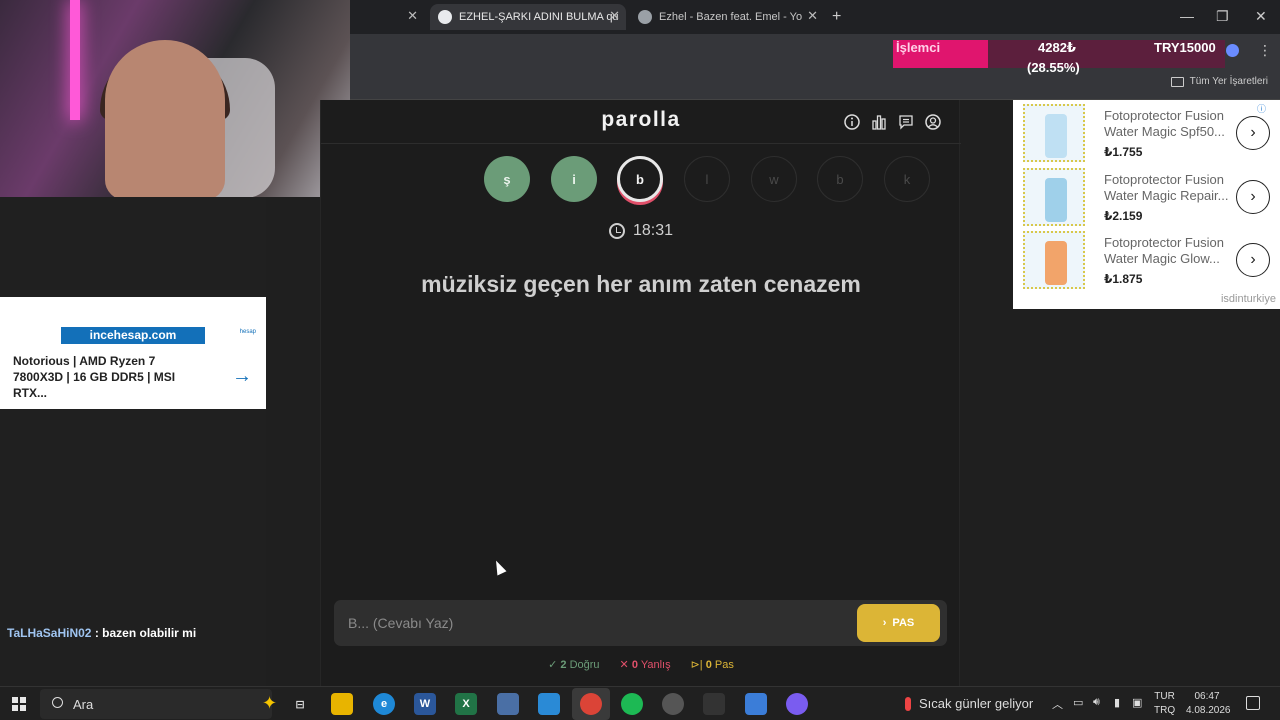 The height and width of the screenshot is (720, 1280). What do you see at coordinates (49, 633) in the screenshot?
I see `chat-username: TaLHaSaHiN02` at bounding box center [49, 633].